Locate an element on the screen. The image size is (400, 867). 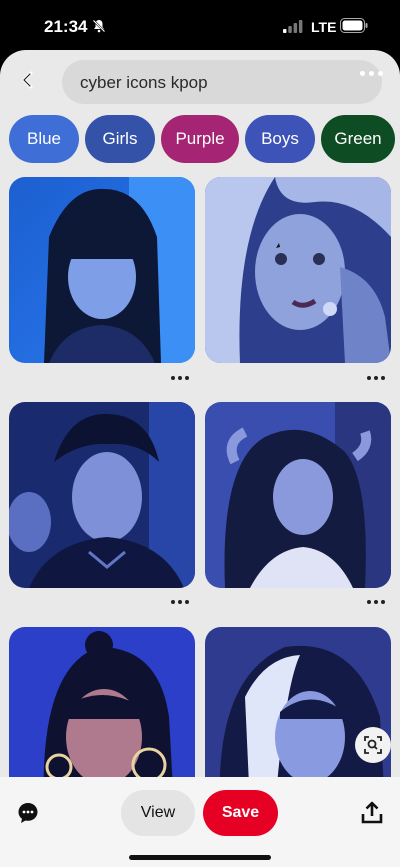
network-label: LTE is located at coordinates (324, 27).